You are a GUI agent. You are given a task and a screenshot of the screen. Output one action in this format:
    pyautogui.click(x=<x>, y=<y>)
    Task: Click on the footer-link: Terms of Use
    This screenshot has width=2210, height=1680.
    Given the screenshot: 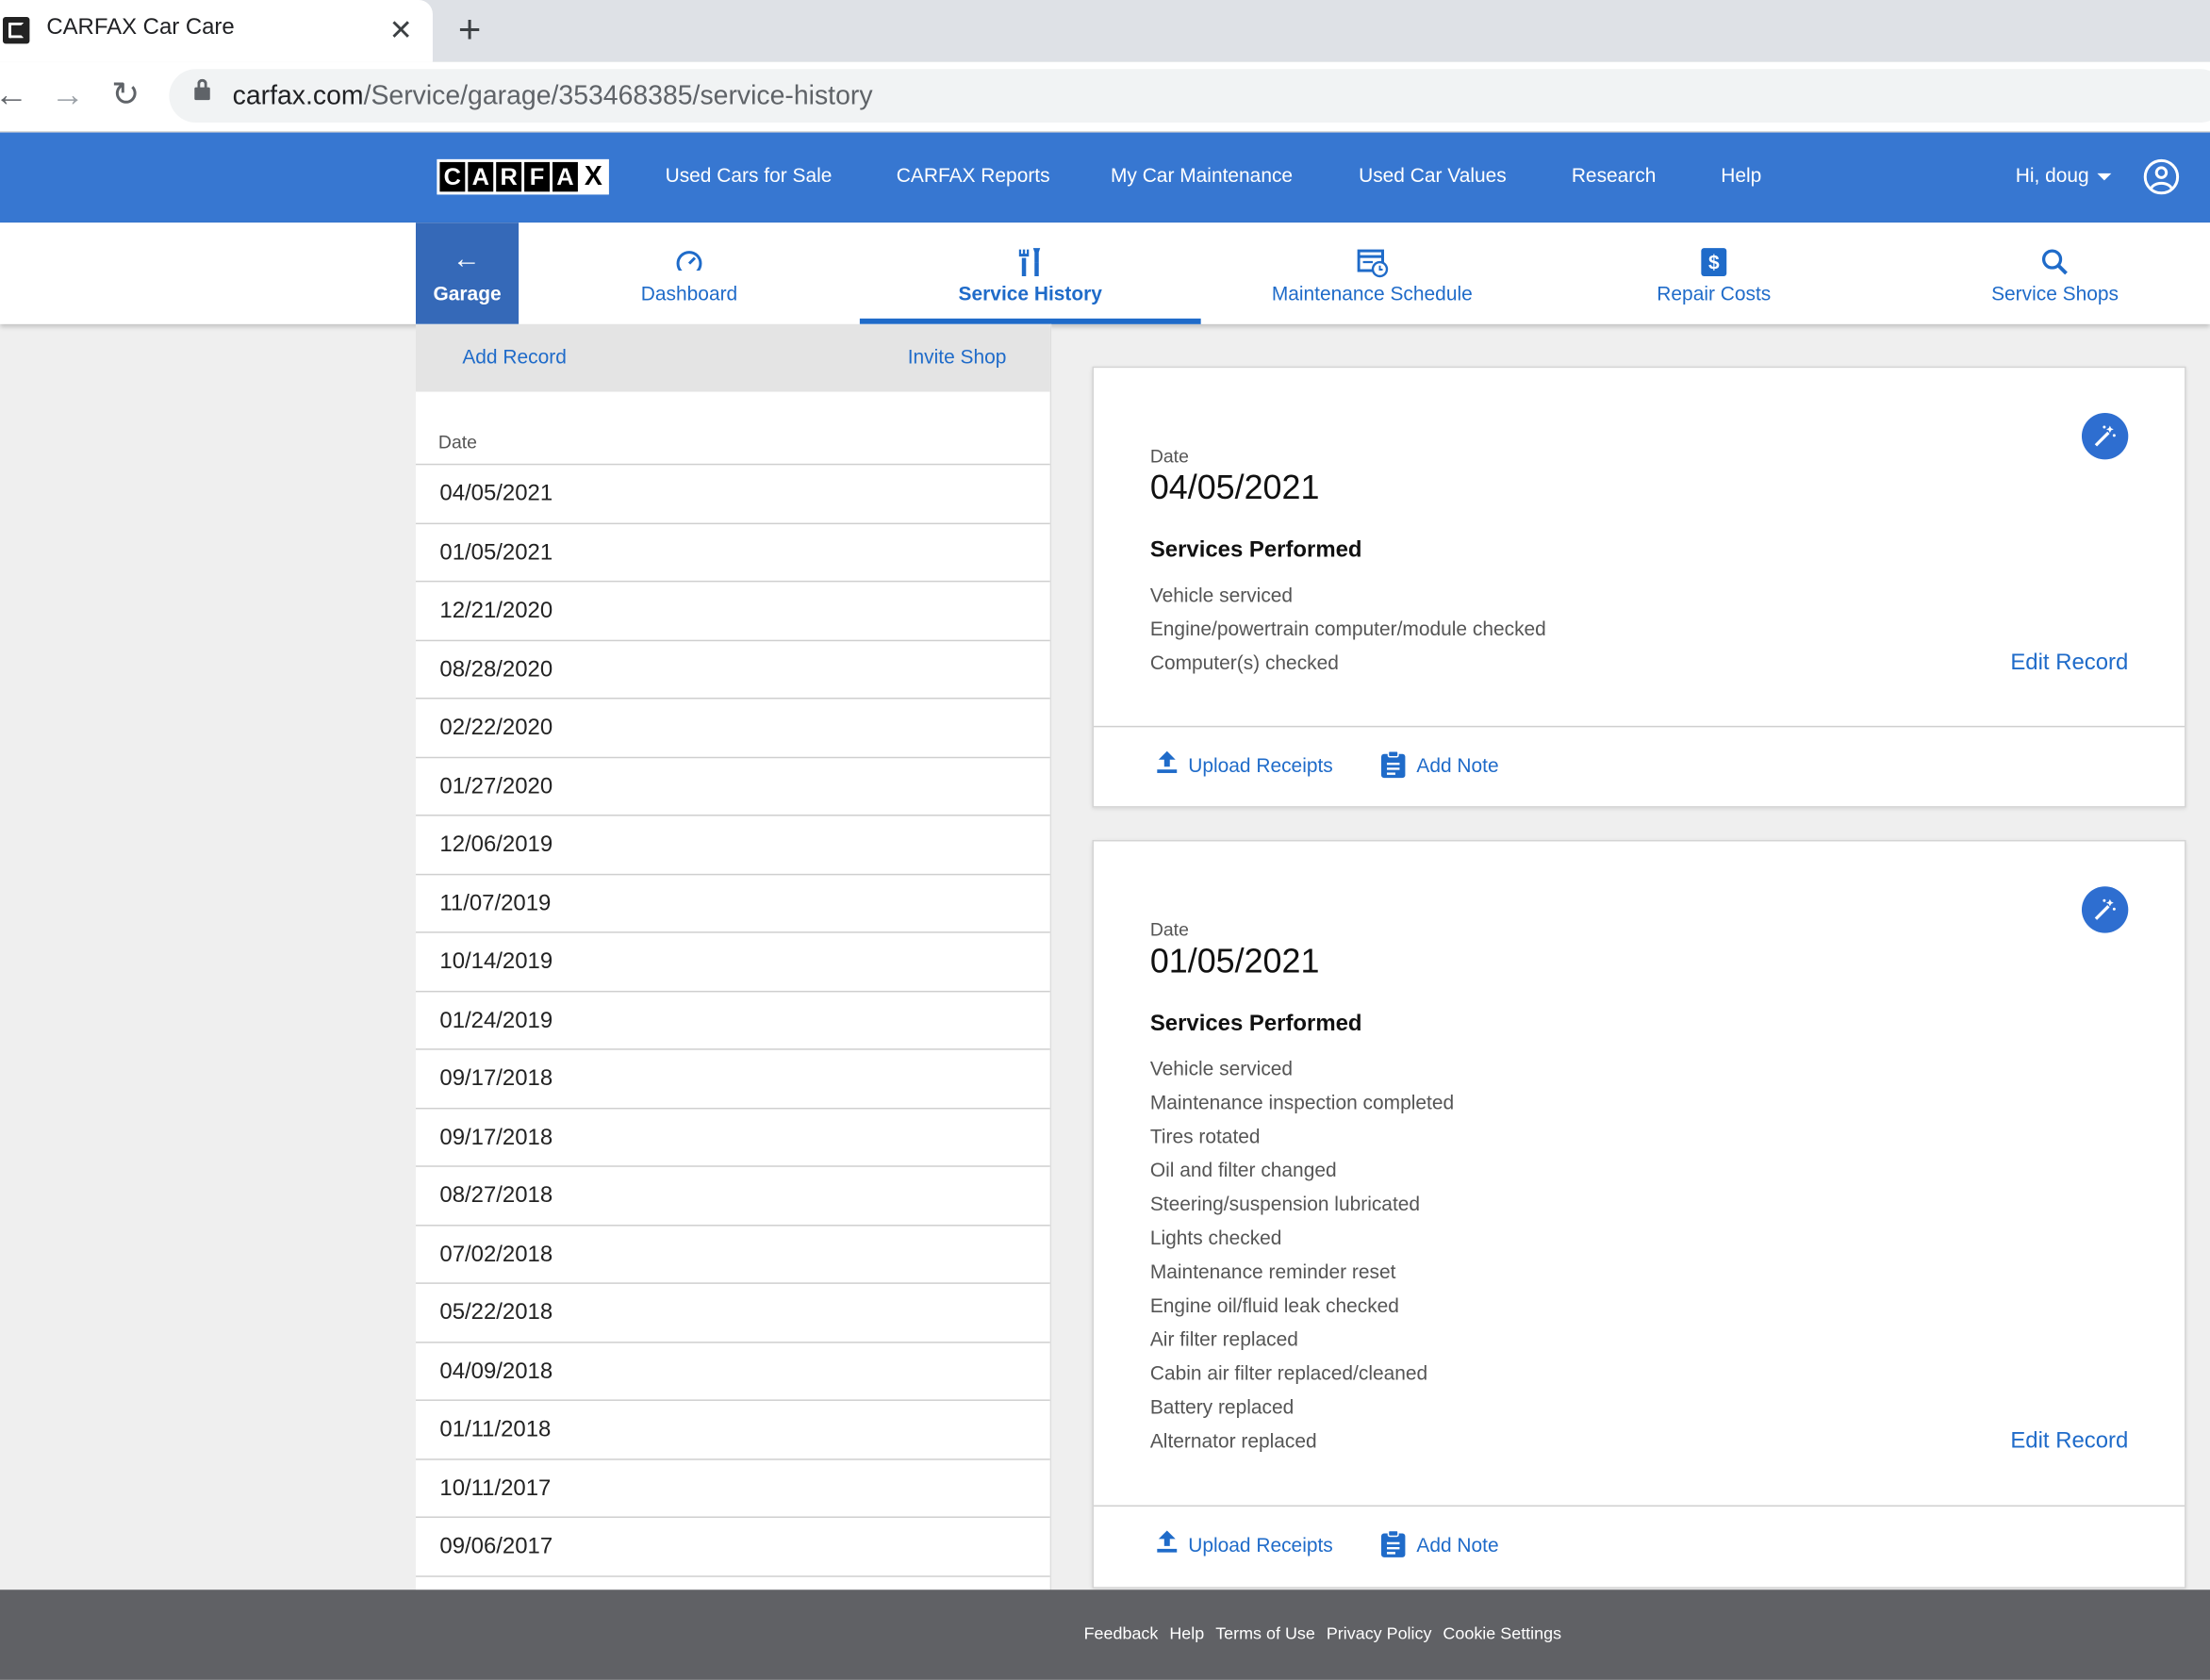 What is the action you would take?
    pyautogui.click(x=1265, y=1633)
    